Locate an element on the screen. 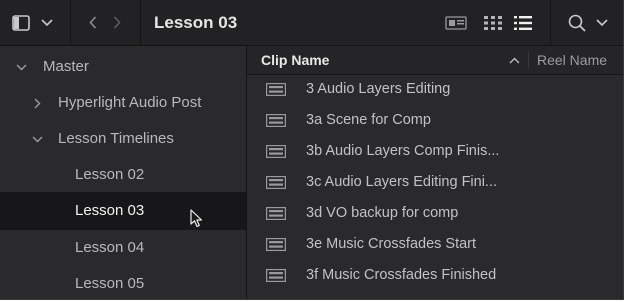 The image size is (627, 302). clip-row: 3d VO backup for comp is located at coordinates (435, 213).